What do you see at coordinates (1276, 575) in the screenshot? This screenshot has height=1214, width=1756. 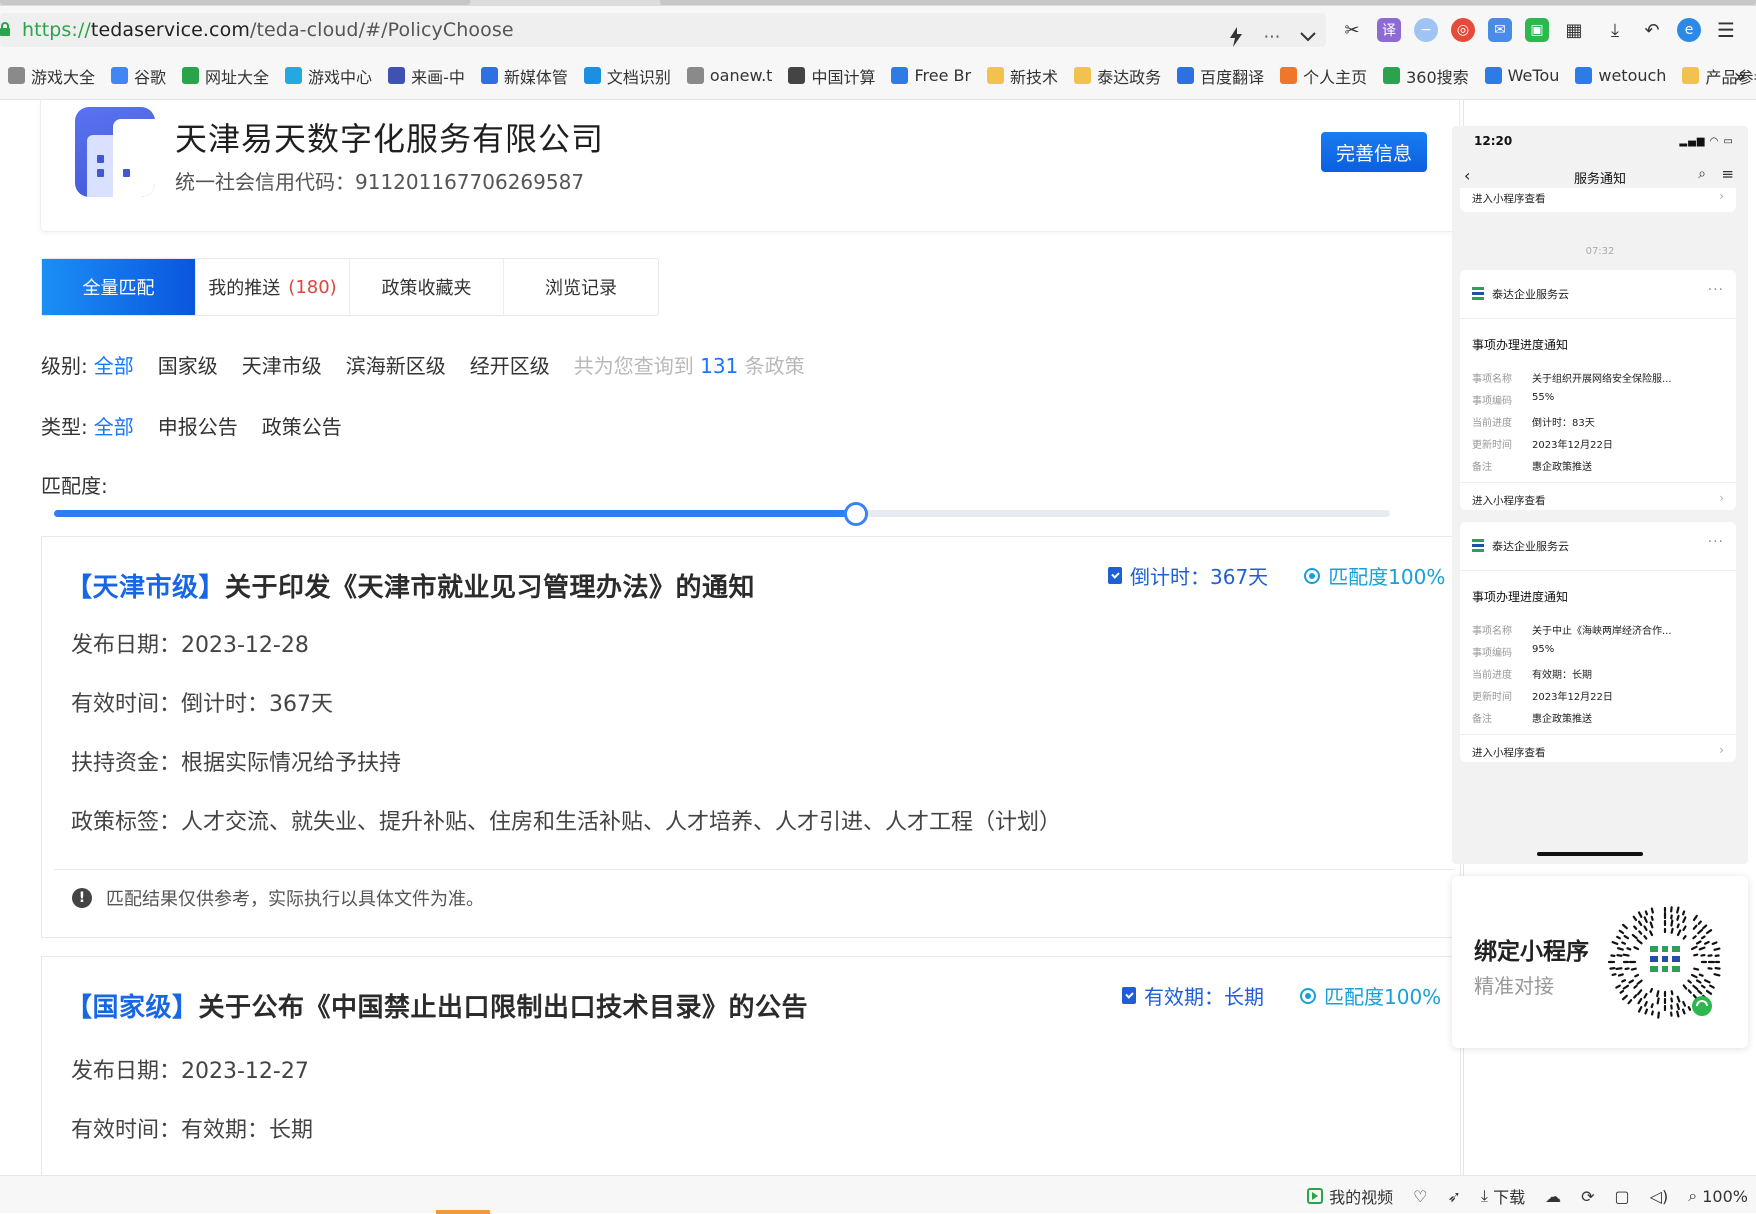 I see `policy-meta: 倒计时：367天 匹配度100%` at bounding box center [1276, 575].